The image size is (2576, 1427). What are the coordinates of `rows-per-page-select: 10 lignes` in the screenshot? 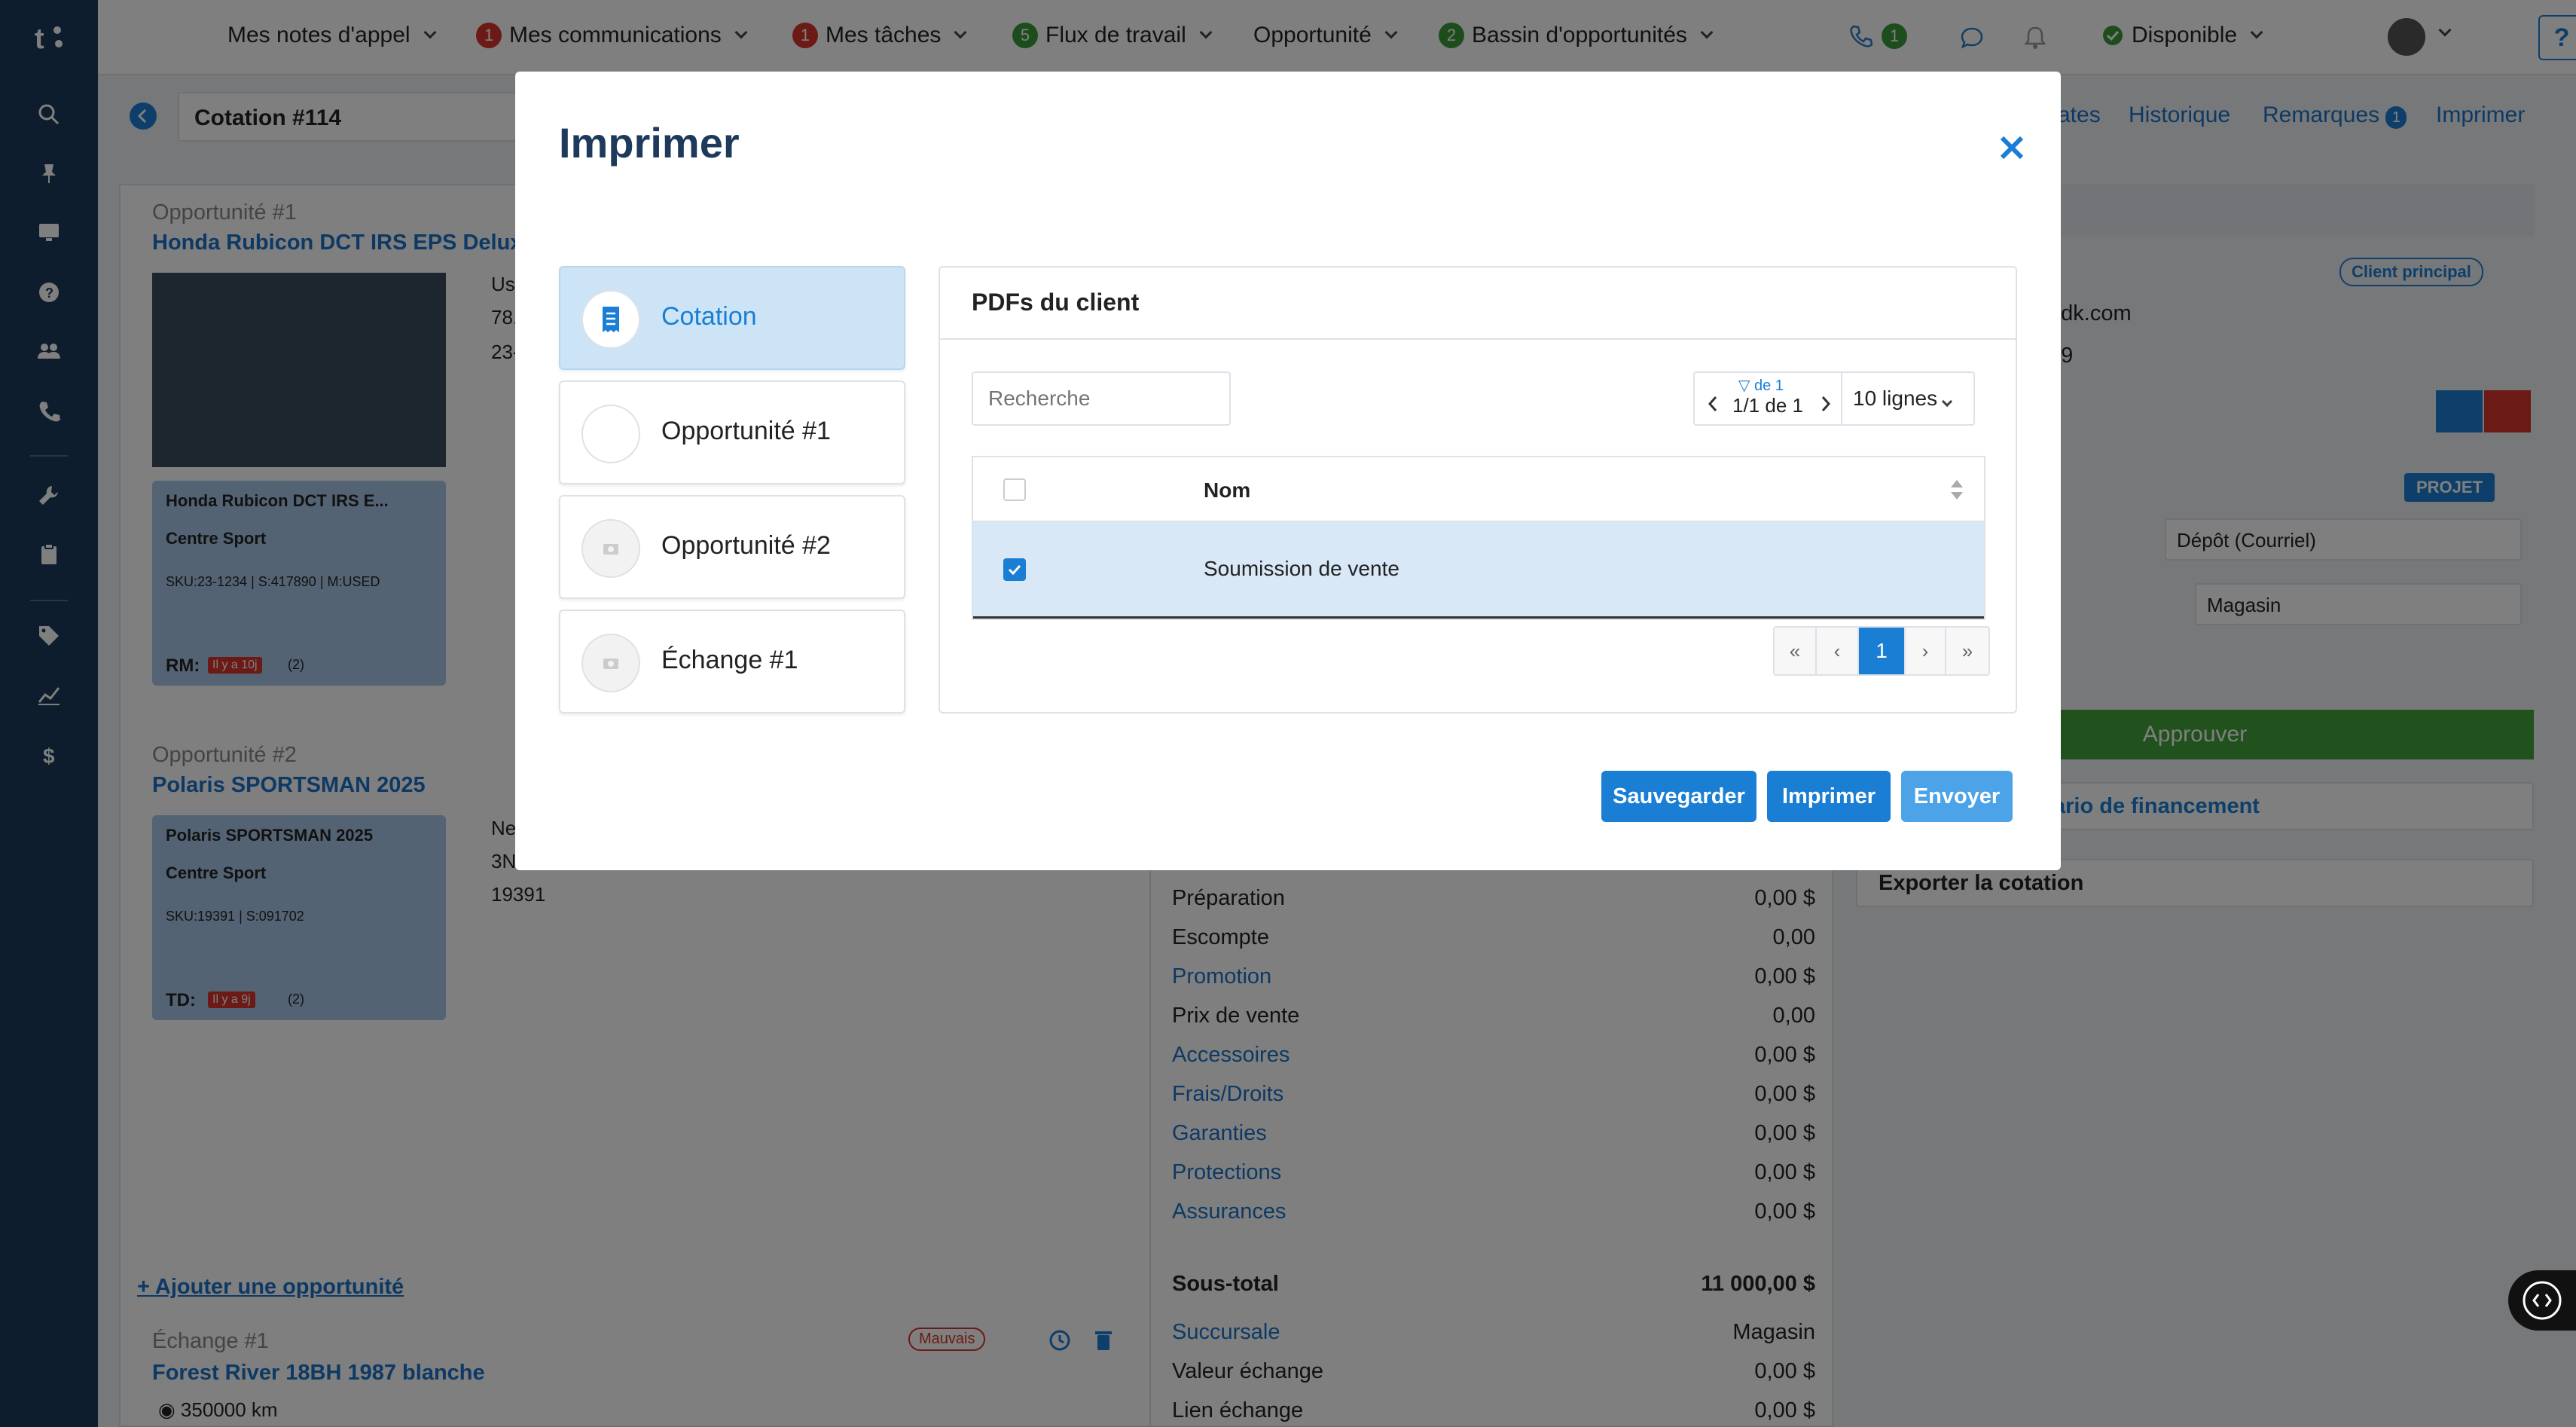 It's located at (1908, 398).